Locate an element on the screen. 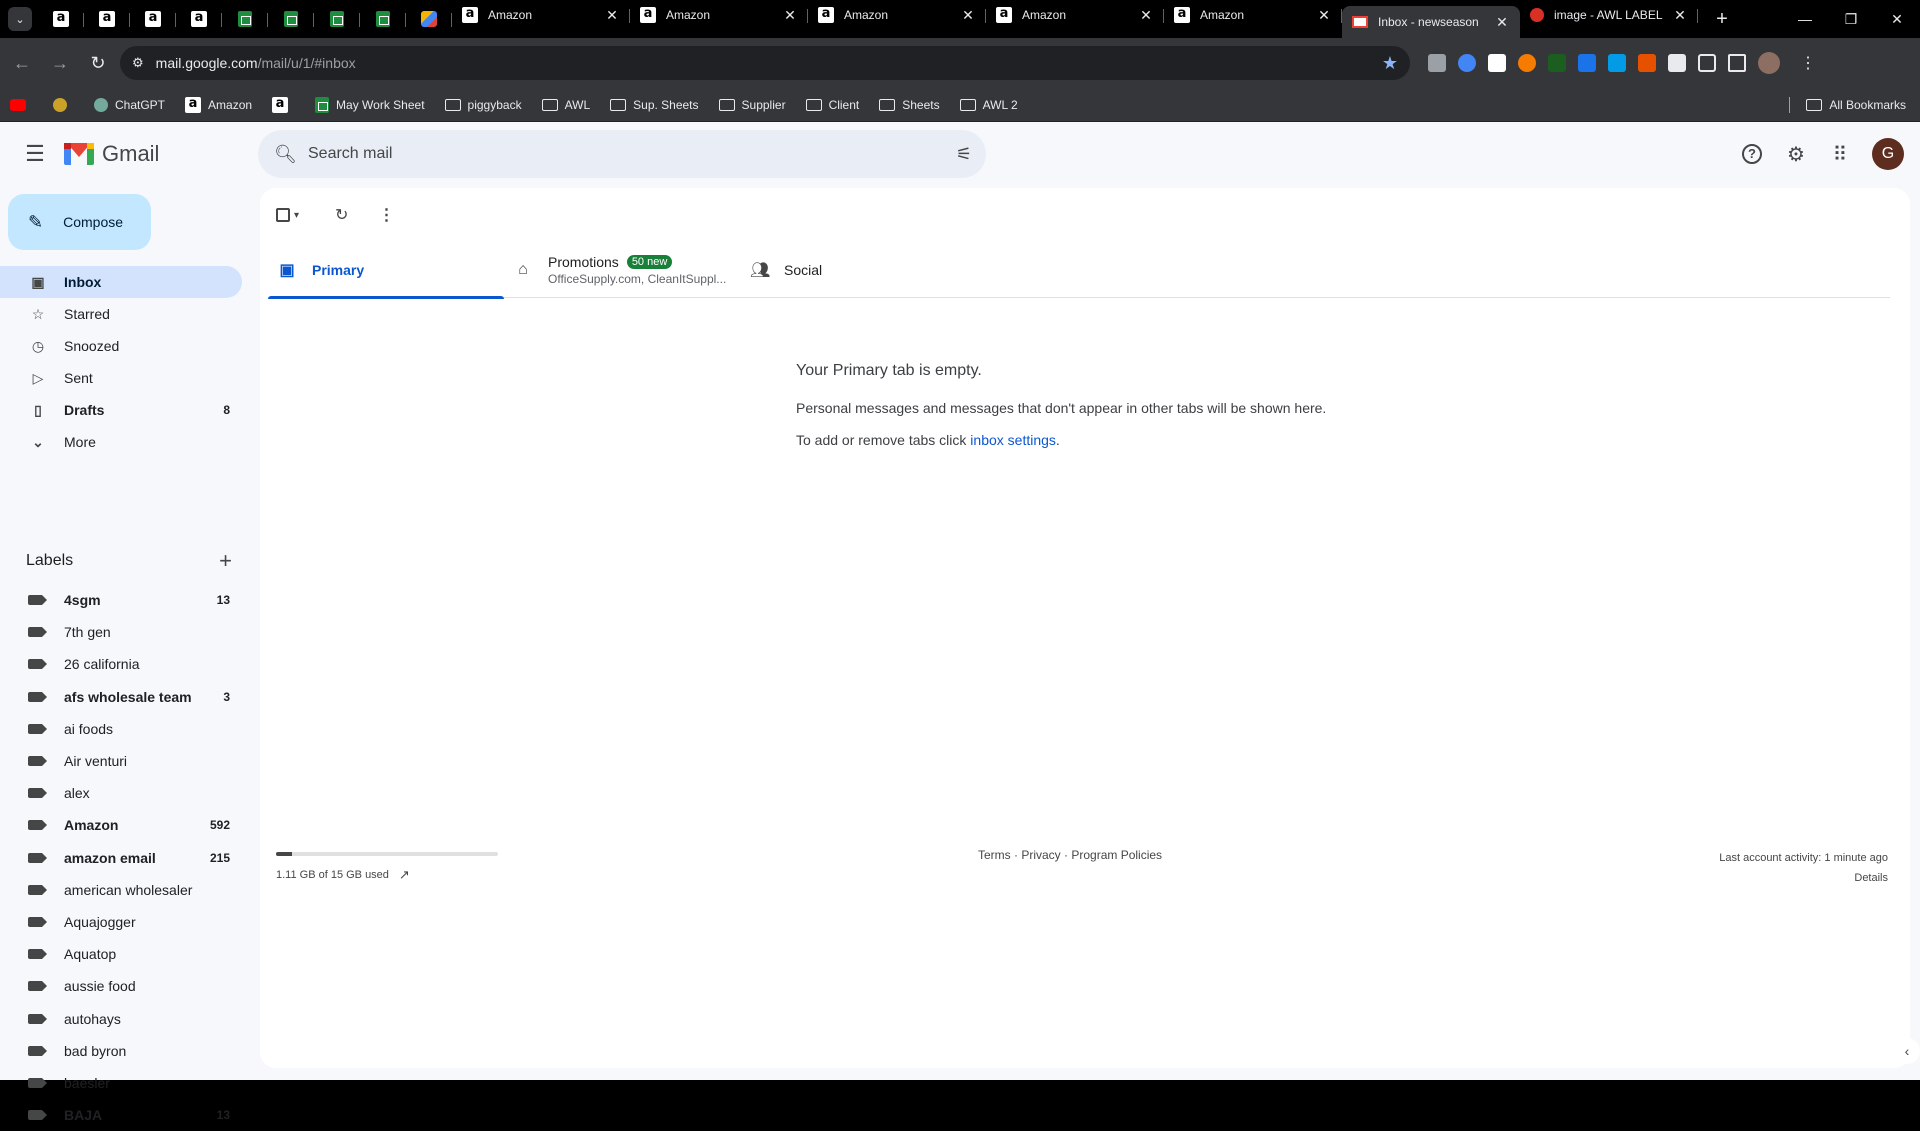 The image size is (1920, 1131). gmail-logo: Gmail is located at coordinates (111, 154).